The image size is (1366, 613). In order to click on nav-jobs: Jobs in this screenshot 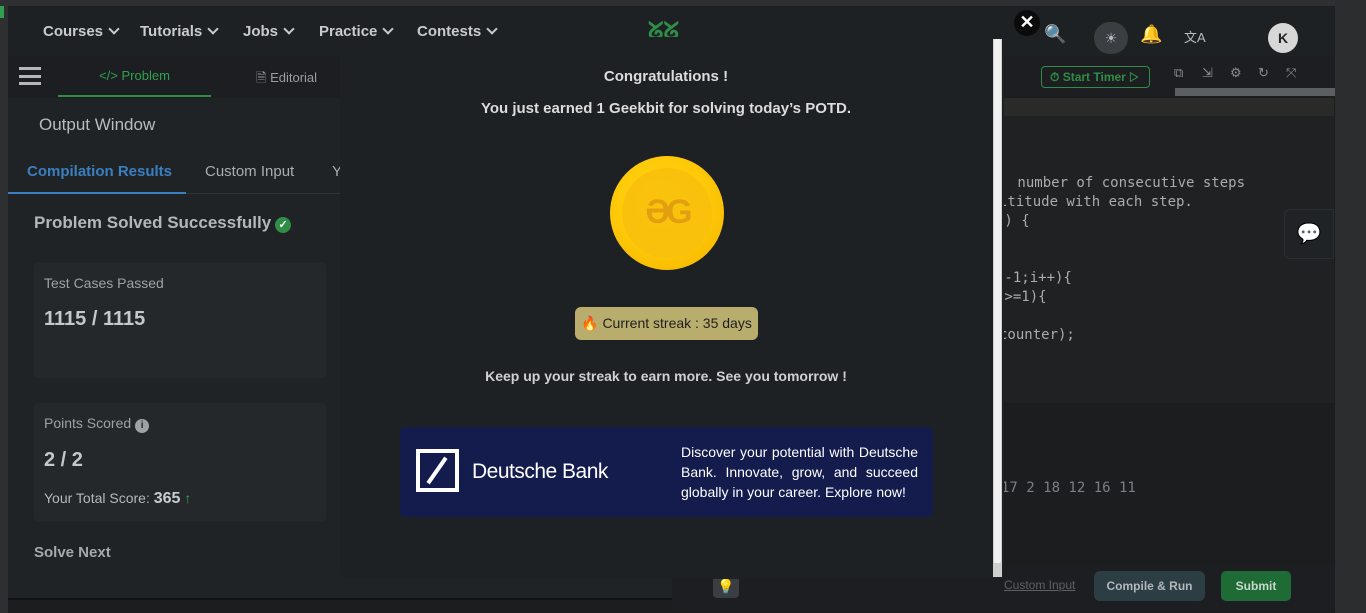, I will do `click(269, 31)`.